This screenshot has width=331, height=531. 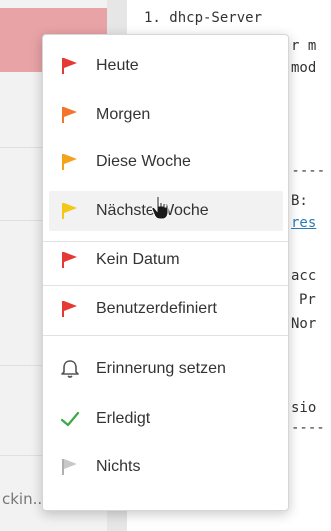 What do you see at coordinates (308, 428) in the screenshot?
I see `notes-line: ----` at bounding box center [308, 428].